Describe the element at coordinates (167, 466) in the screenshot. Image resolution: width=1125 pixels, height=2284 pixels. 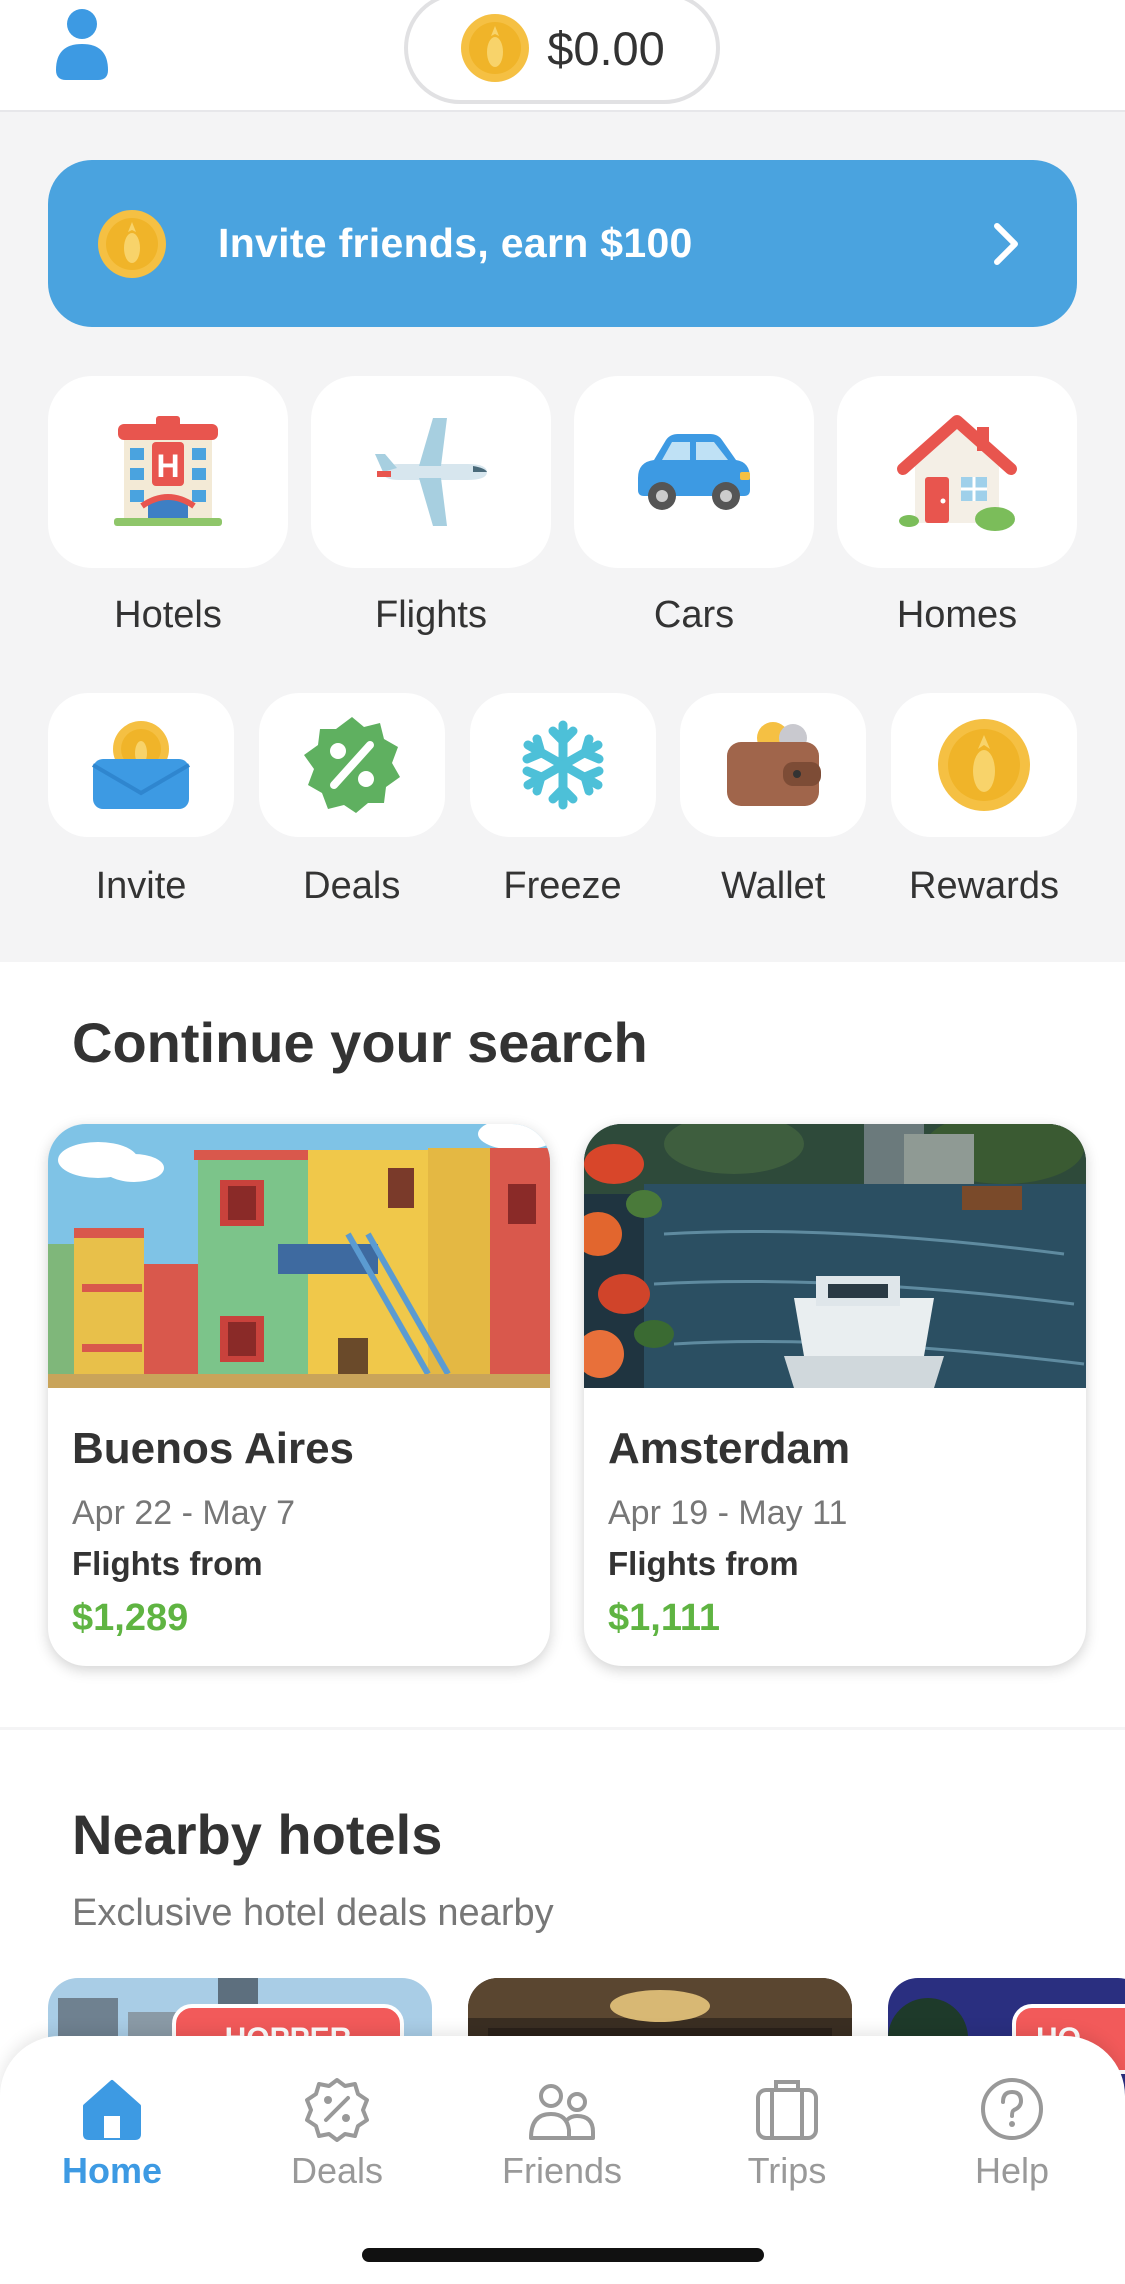
I see `svg-text: H` at that location.